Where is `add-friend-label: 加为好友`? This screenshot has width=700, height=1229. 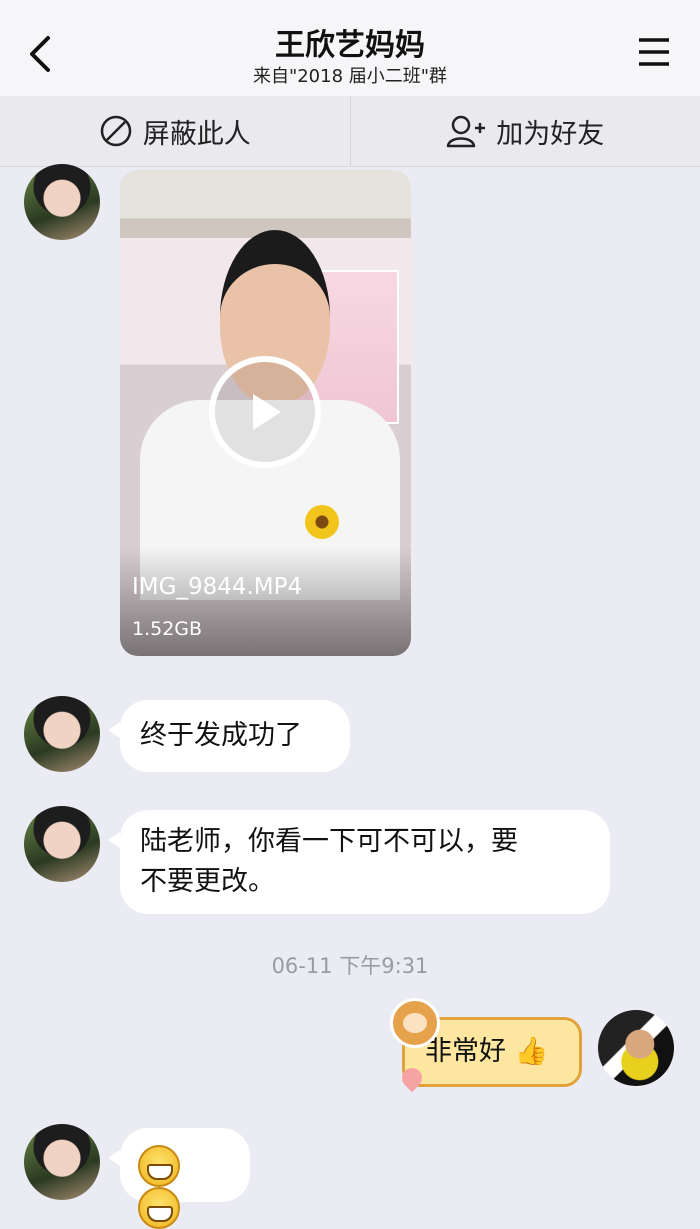 add-friend-label: 加为好友 is located at coordinates (550, 131).